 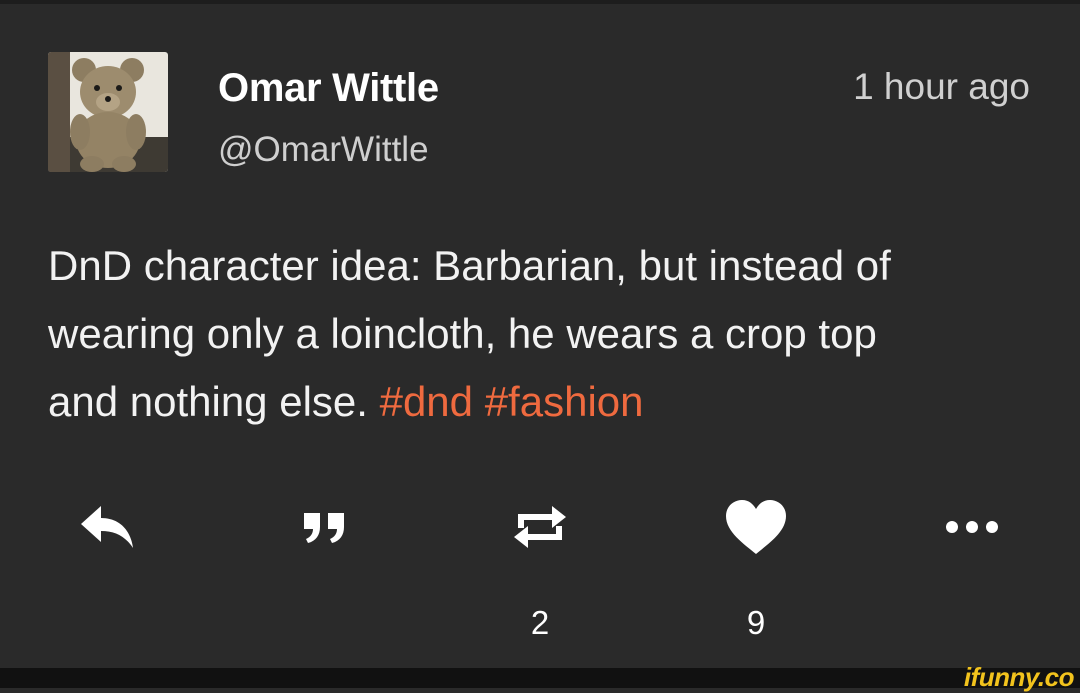 I want to click on timestamp: 1 hour ago, so click(x=941, y=86).